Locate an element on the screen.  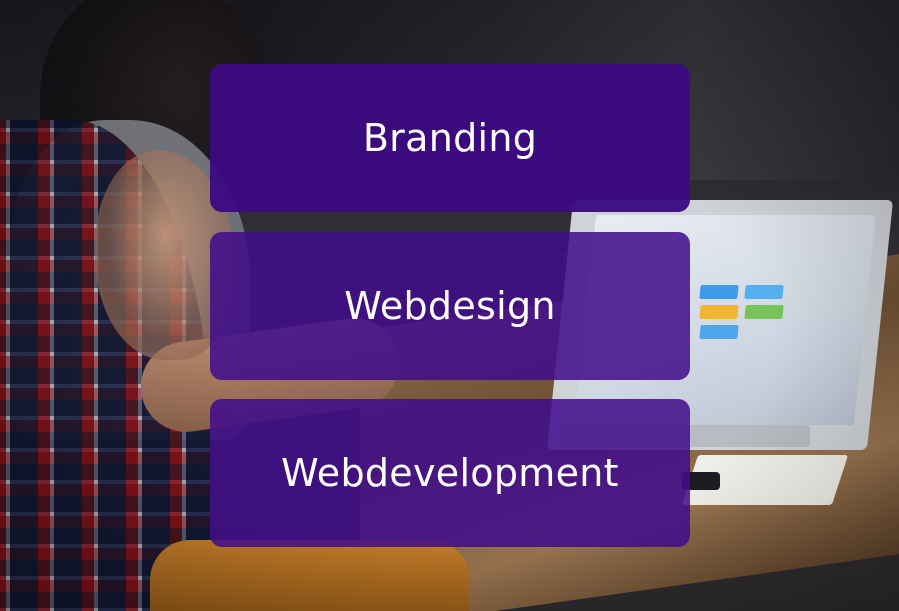
service-card-branding: Branding is located at coordinates (450, 138).